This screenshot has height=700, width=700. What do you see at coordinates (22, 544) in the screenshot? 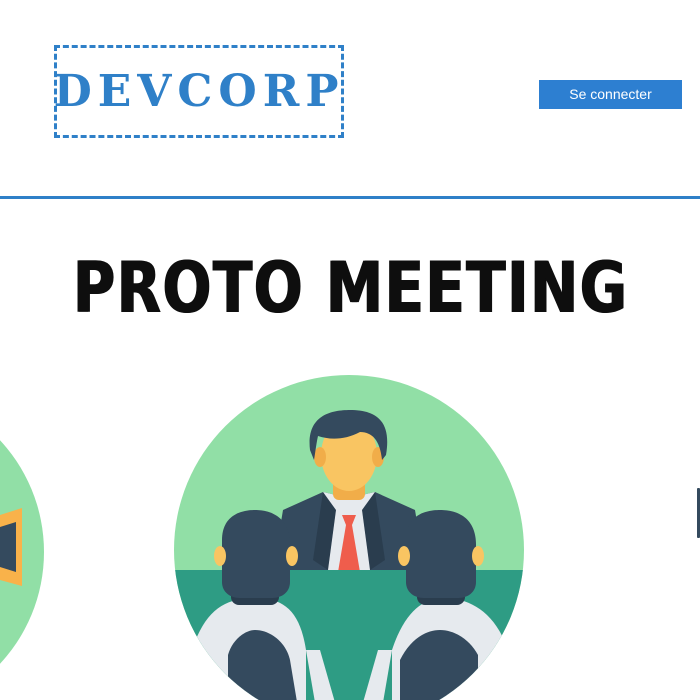
I see `previous-slide-image` at bounding box center [22, 544].